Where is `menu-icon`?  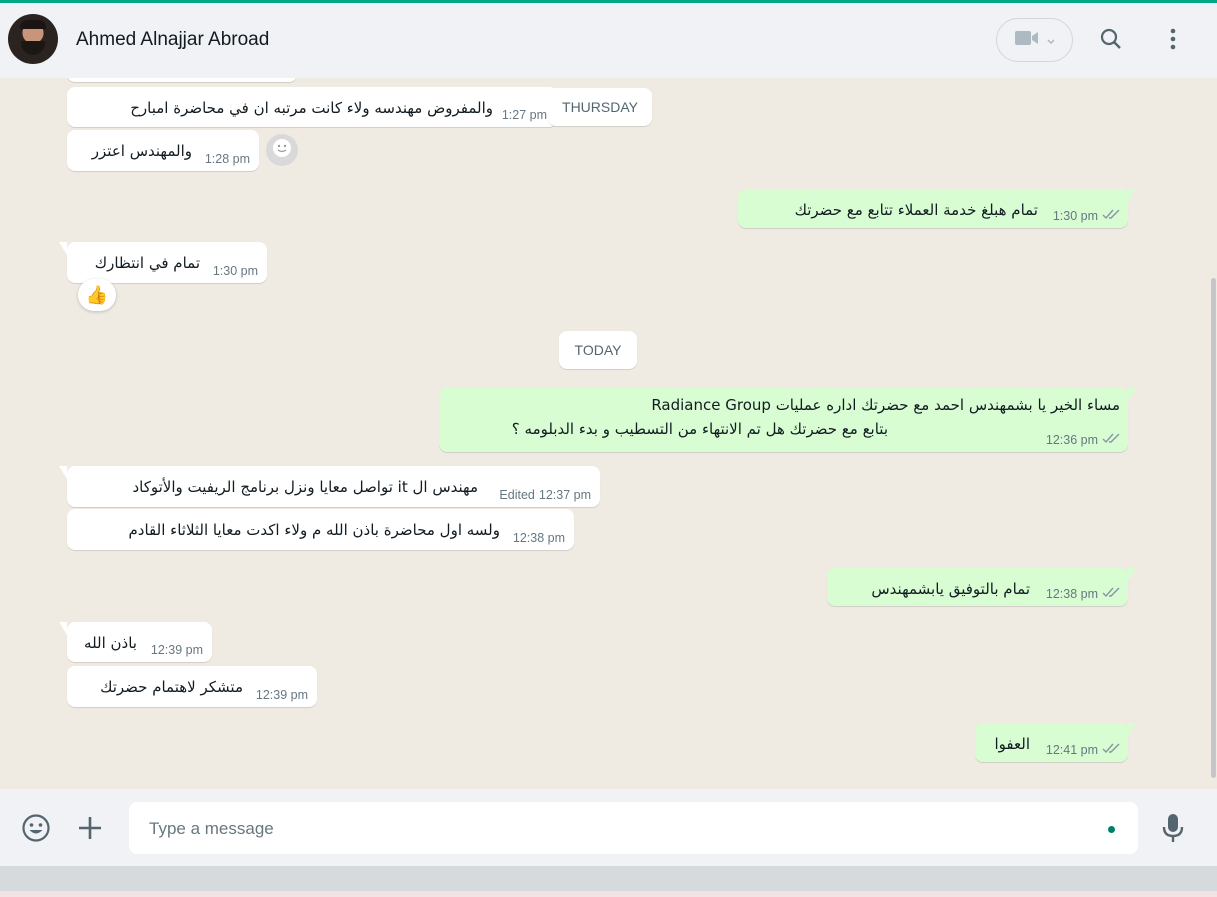
menu-icon is located at coordinates (1173, 39).